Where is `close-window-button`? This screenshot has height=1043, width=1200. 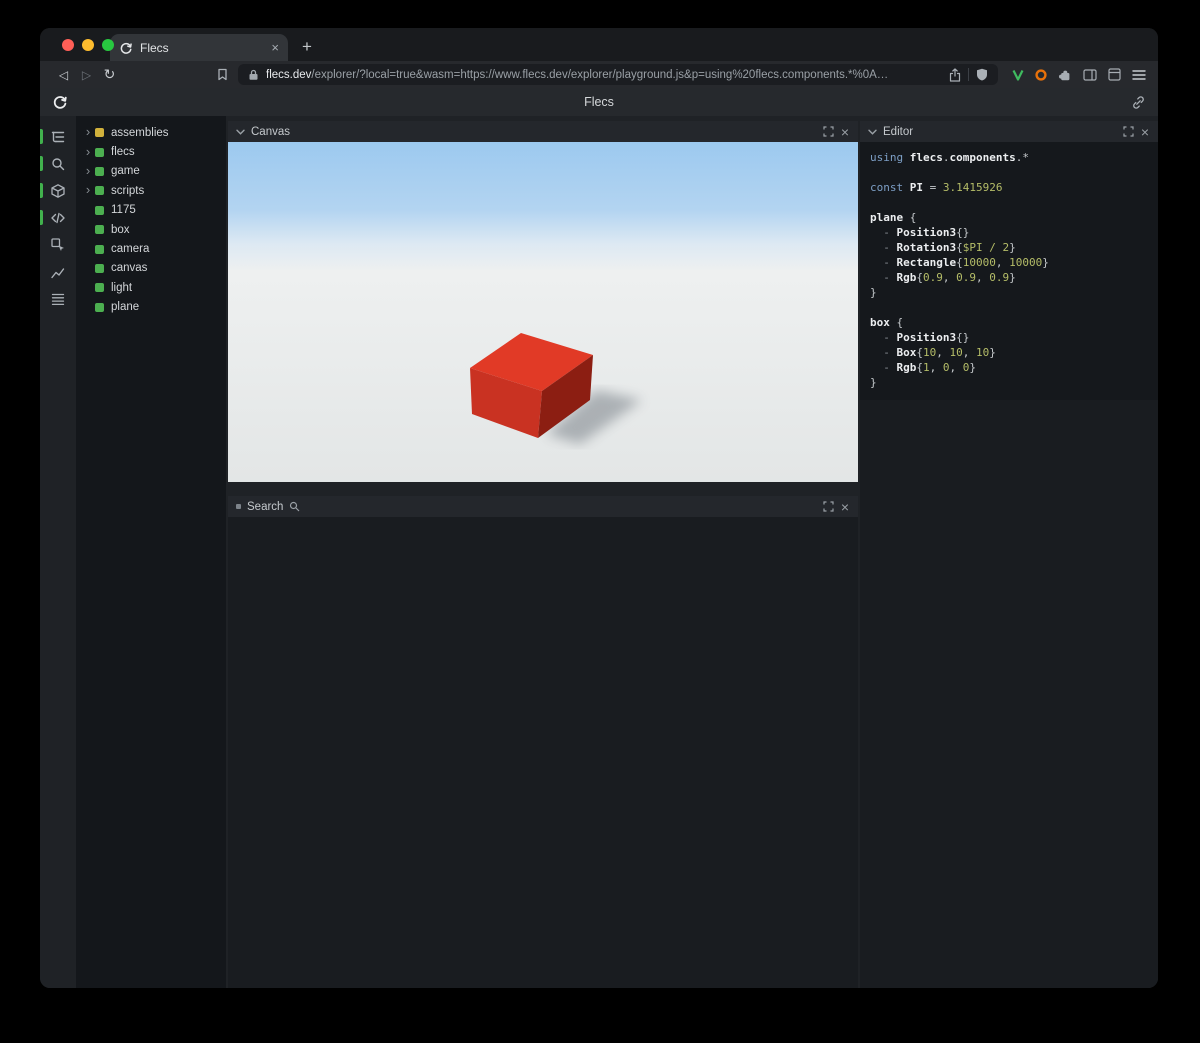 close-window-button is located at coordinates (68, 45).